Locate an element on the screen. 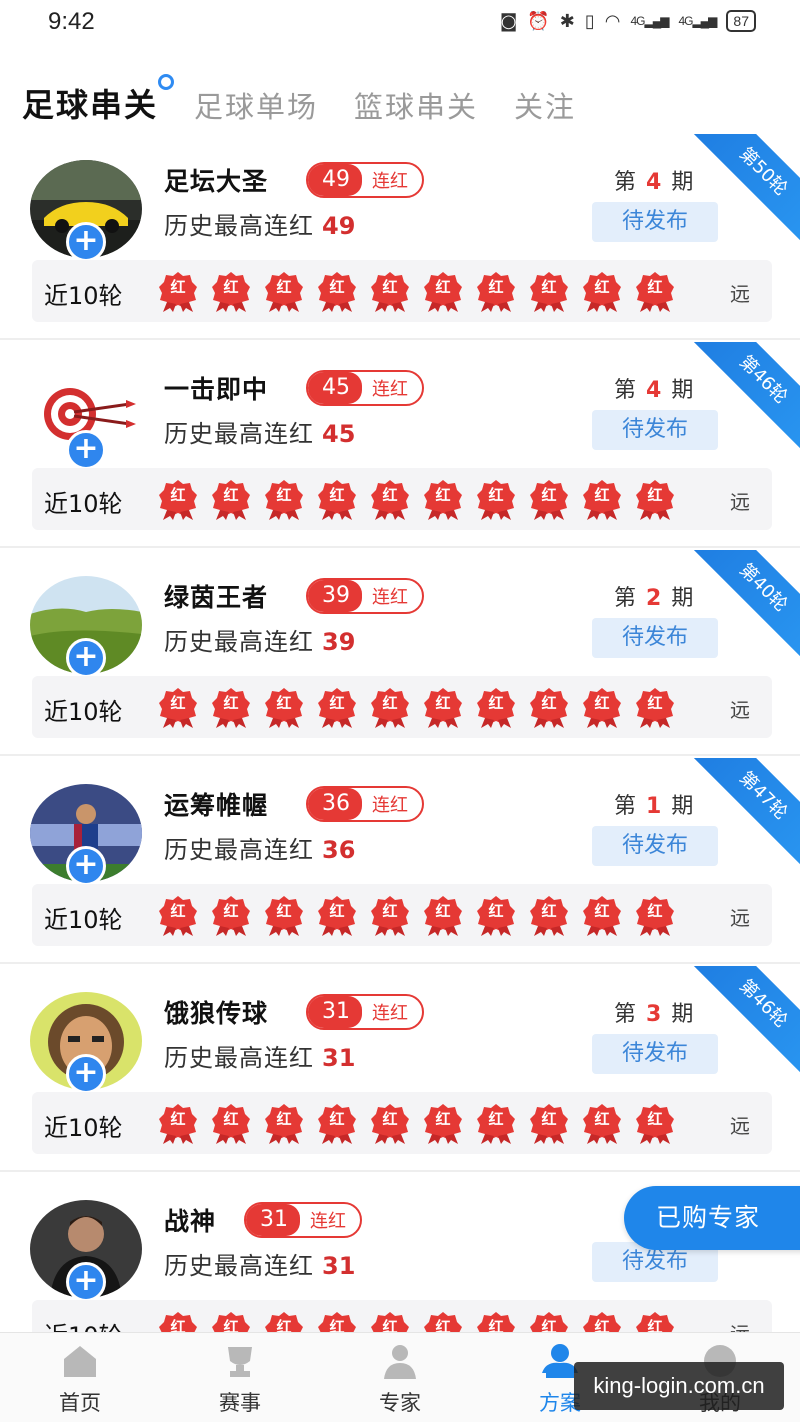 Image resolution: width=800 pixels, height=1422 pixels. tab-basketball-parlay: 篮球串关 is located at coordinates (416, 105).